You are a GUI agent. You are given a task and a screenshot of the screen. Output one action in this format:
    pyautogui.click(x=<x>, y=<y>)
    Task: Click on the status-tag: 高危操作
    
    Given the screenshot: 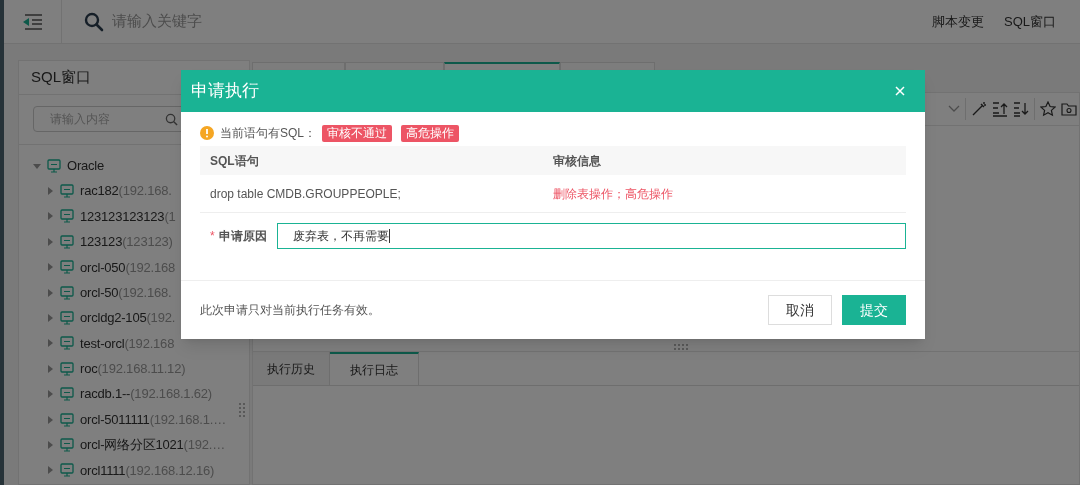 What is the action you would take?
    pyautogui.click(x=430, y=133)
    